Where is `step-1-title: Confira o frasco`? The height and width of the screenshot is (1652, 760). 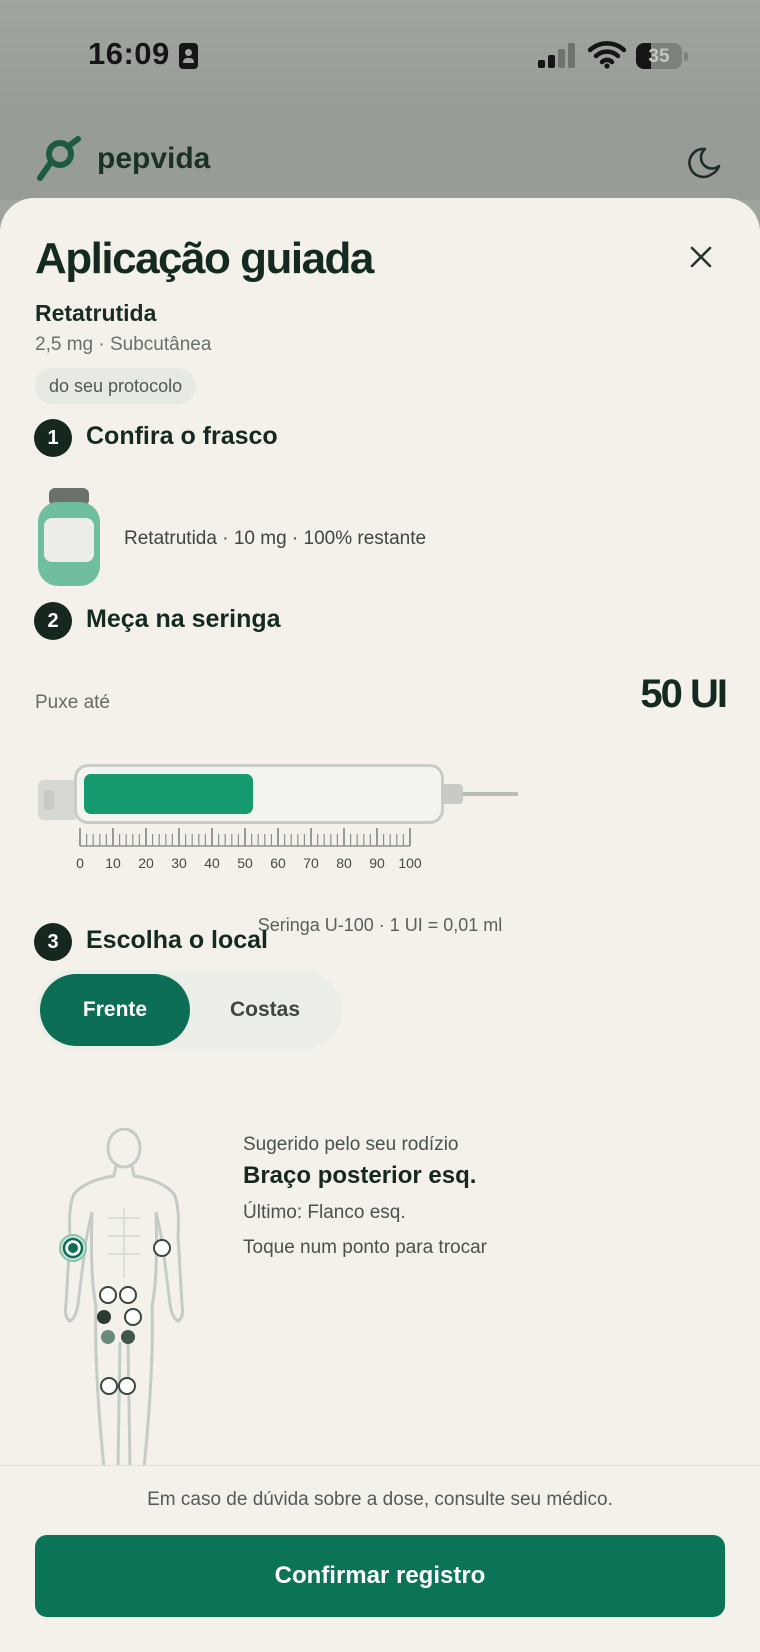 step-1-title: Confira o frasco is located at coordinates (182, 436).